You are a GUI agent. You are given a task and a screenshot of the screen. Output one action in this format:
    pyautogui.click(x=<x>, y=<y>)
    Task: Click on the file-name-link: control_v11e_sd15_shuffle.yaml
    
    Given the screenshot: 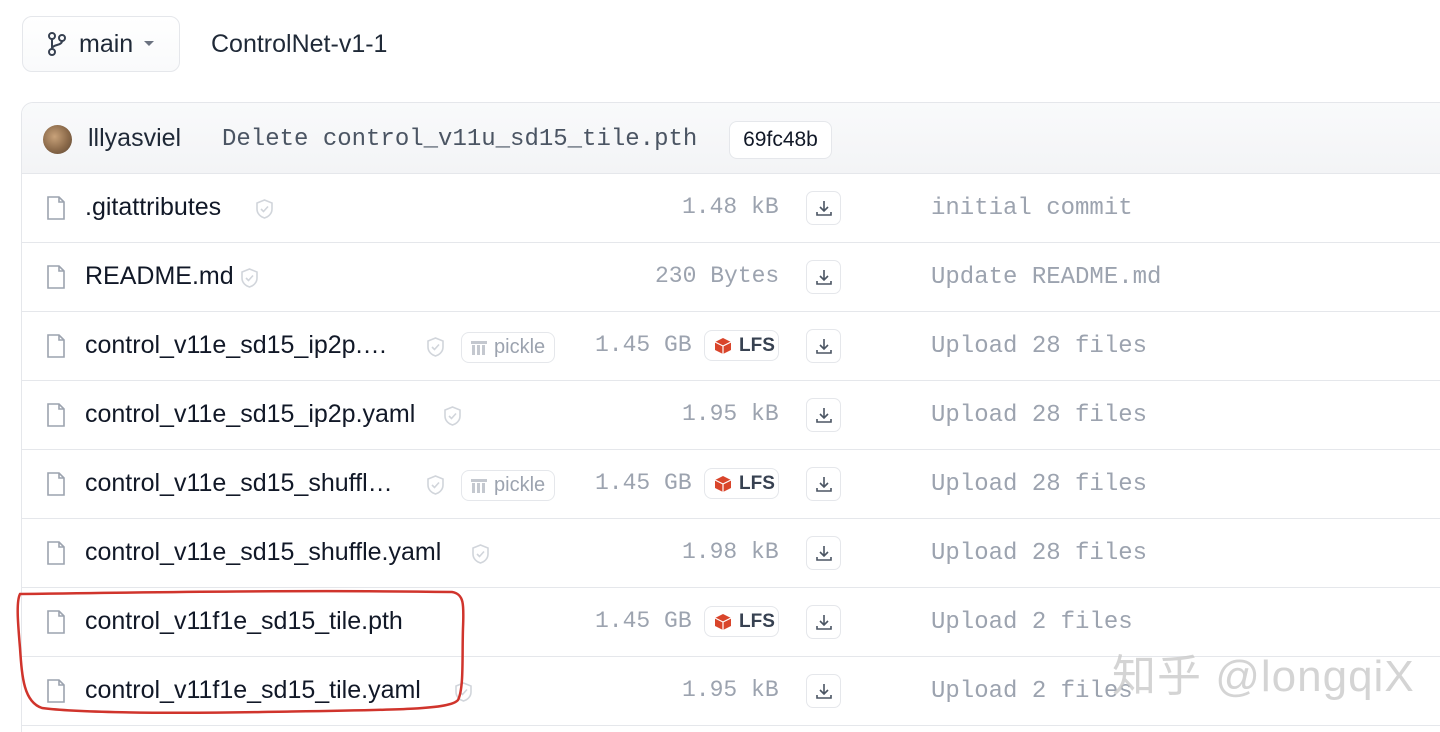 What is the action you would take?
    pyautogui.click(x=263, y=552)
    